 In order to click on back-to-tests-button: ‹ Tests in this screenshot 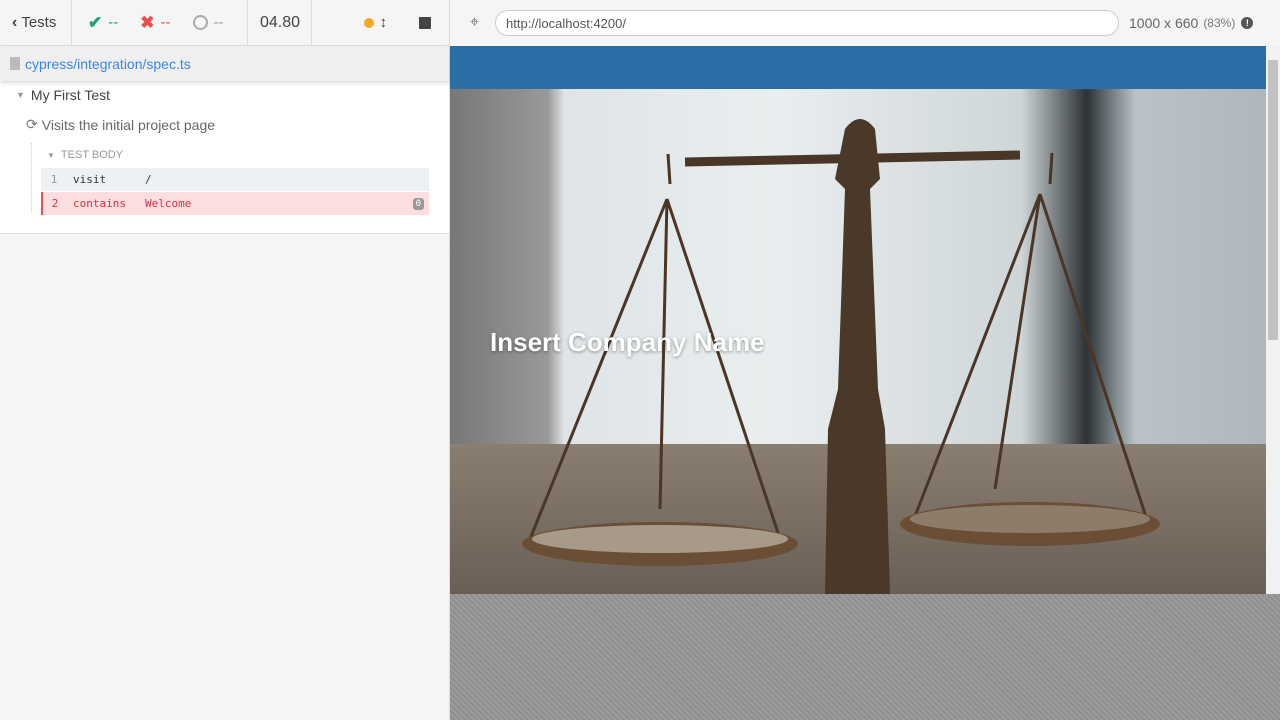, I will do `click(36, 23)`.